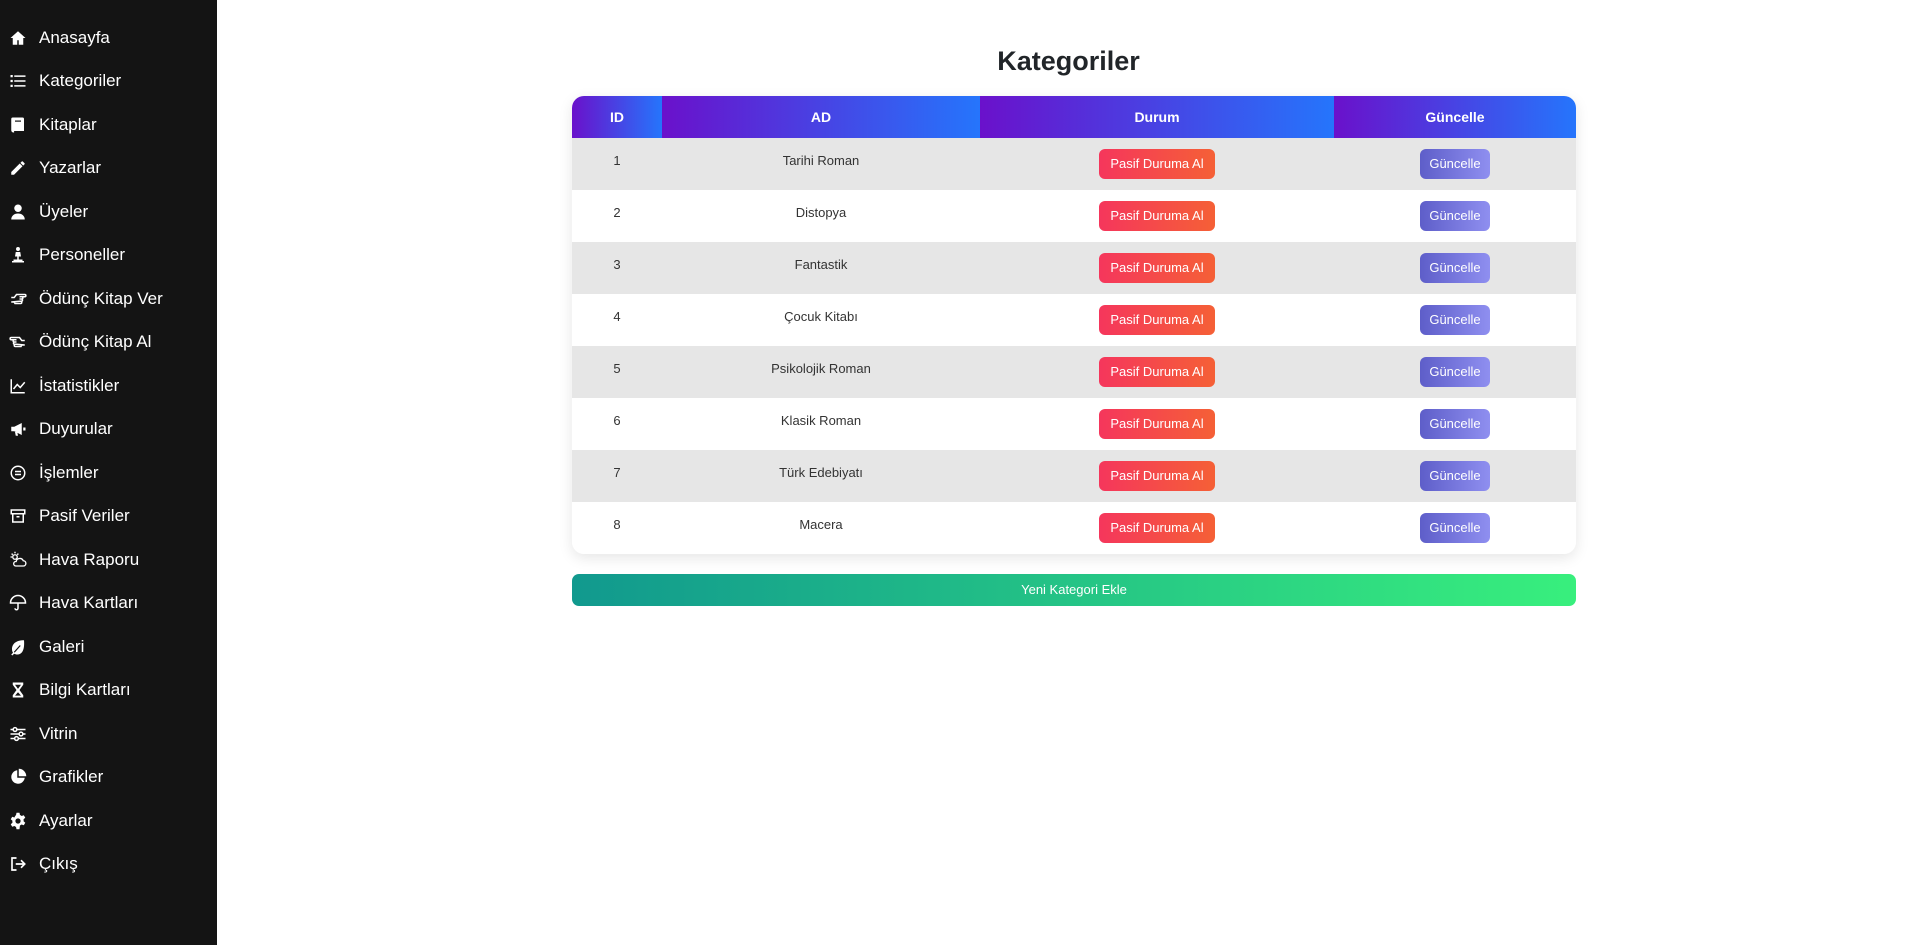  I want to click on sidebar-item-pencil: Yazarlar, so click(108, 169).